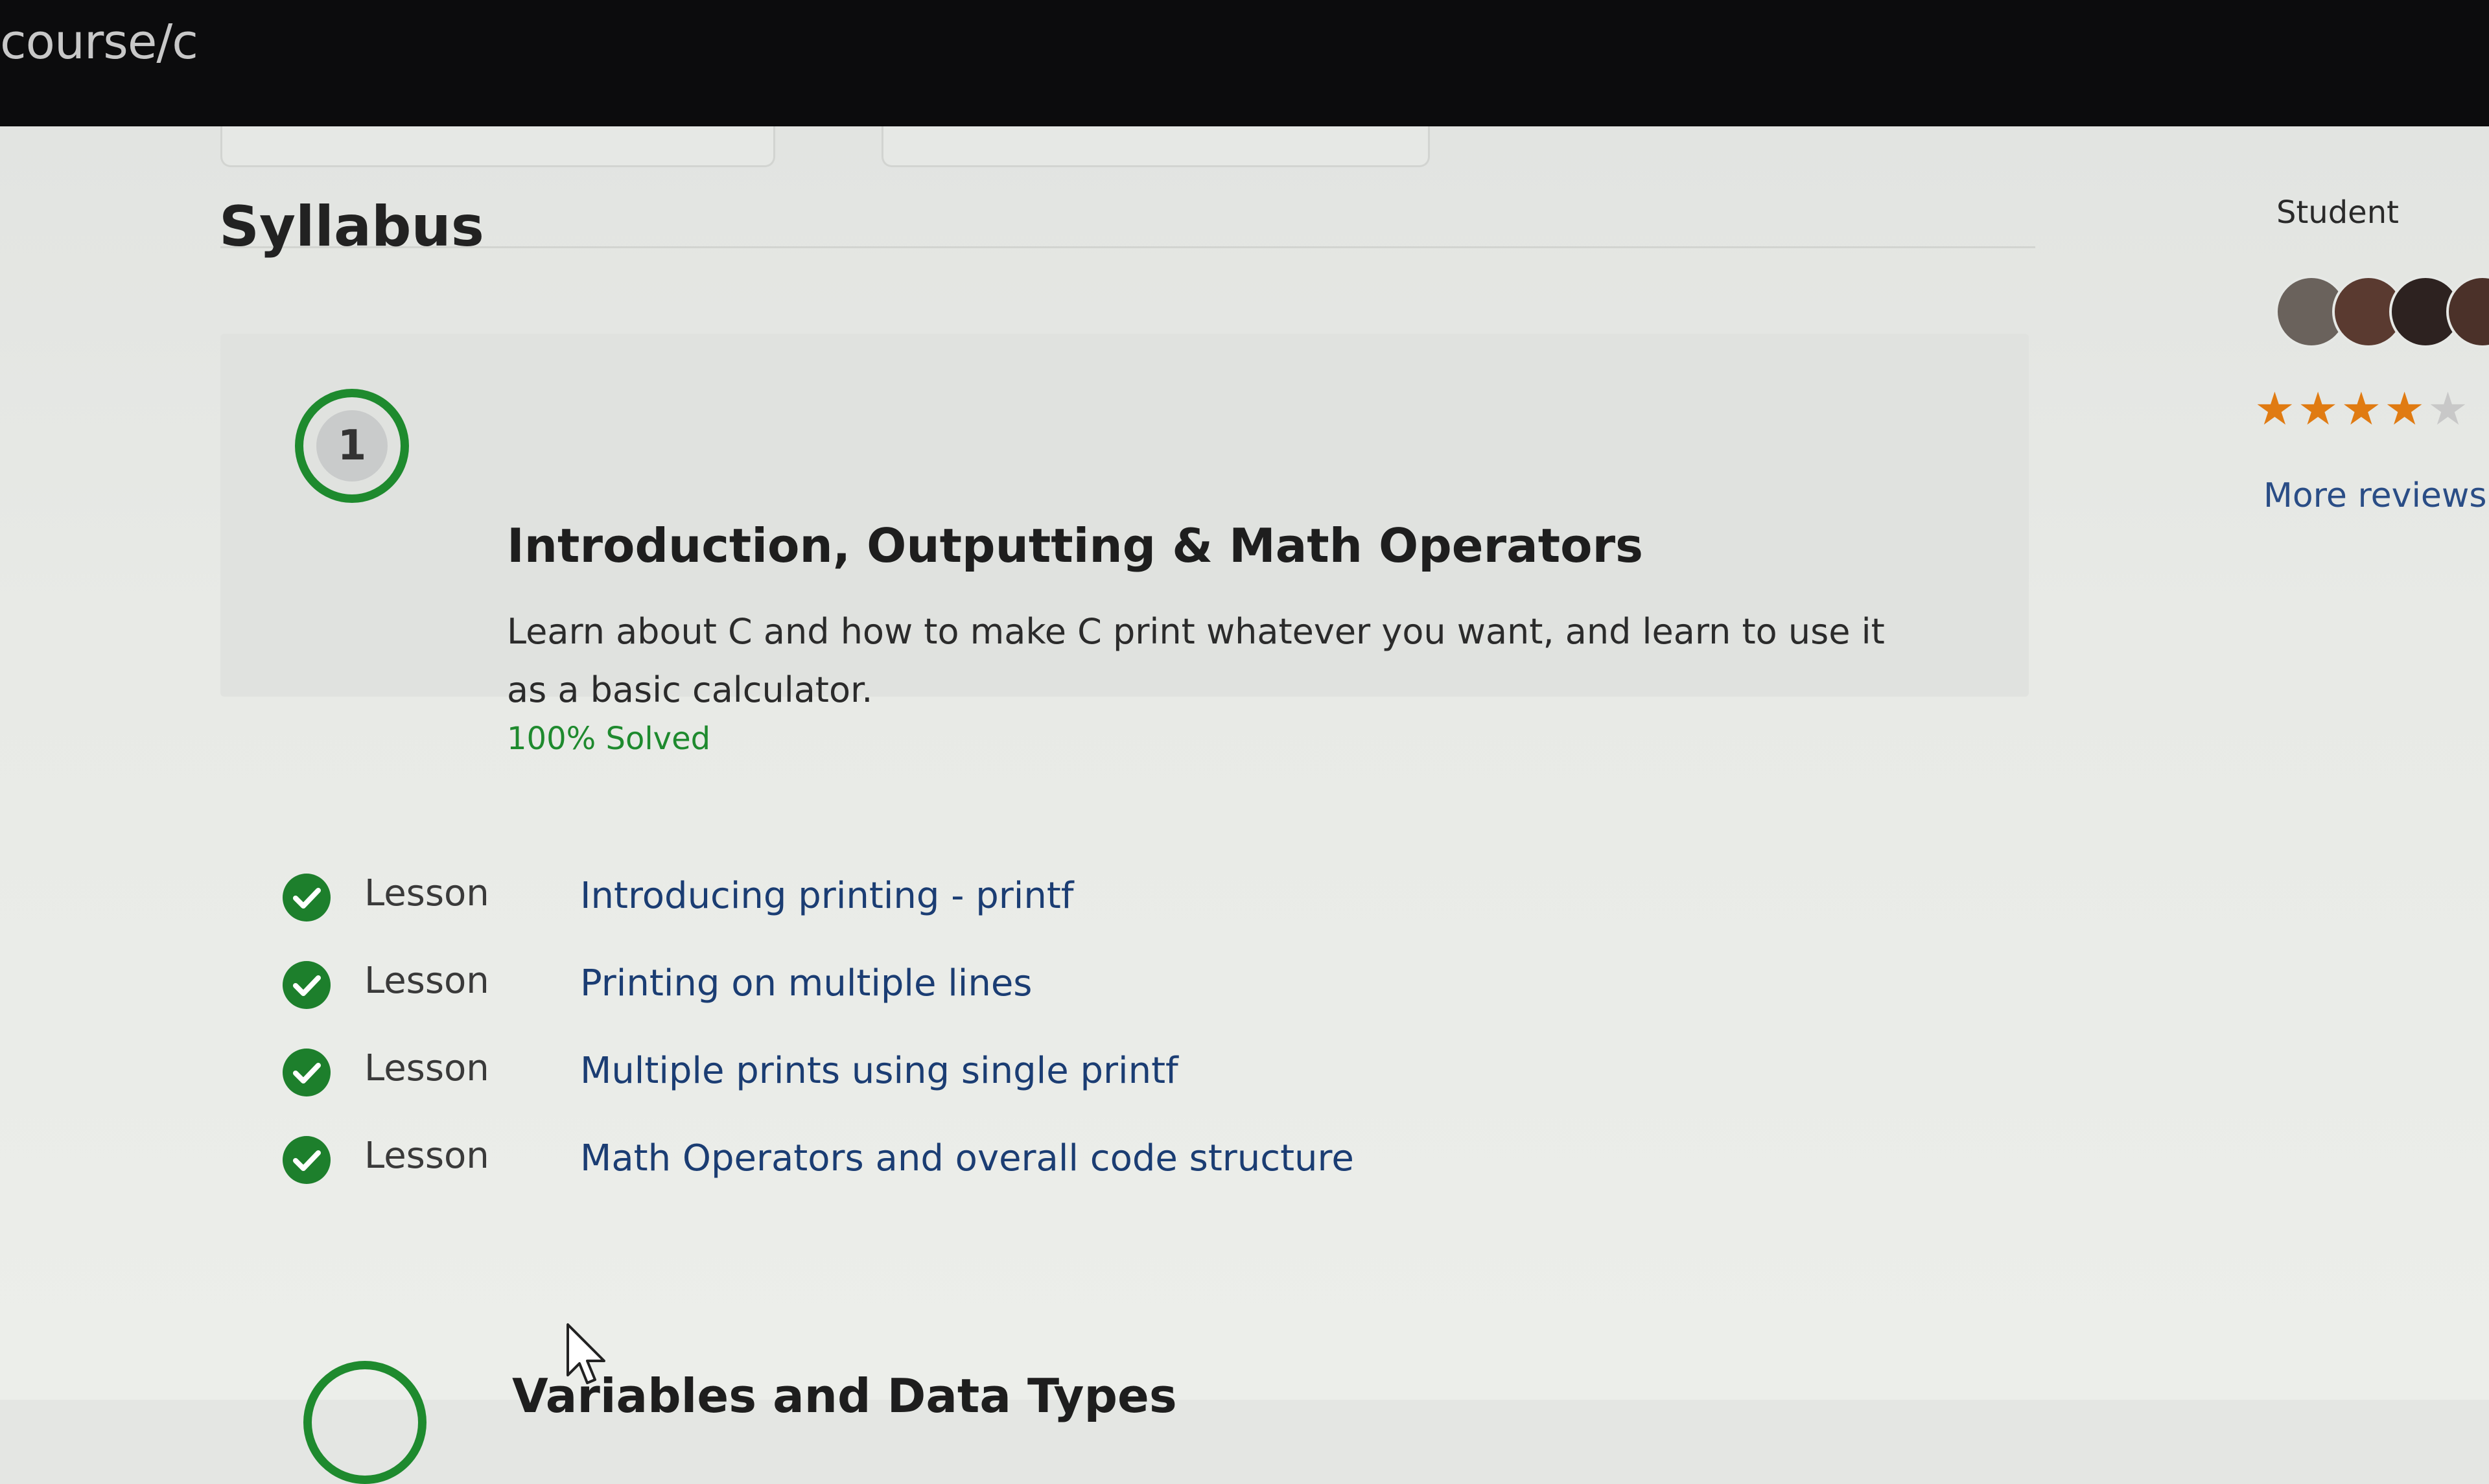  Describe the element at coordinates (609, 739) in the screenshot. I see `module-progress: 100% Solved` at that location.